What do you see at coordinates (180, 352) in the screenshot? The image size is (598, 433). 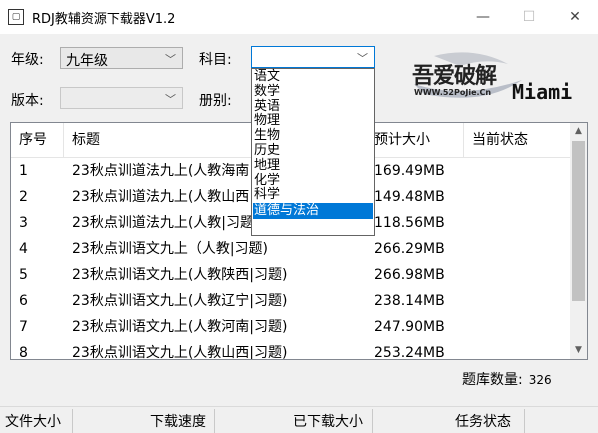 I see `cell-title: 23秋点训语文九上(人教山西|习题)` at bounding box center [180, 352].